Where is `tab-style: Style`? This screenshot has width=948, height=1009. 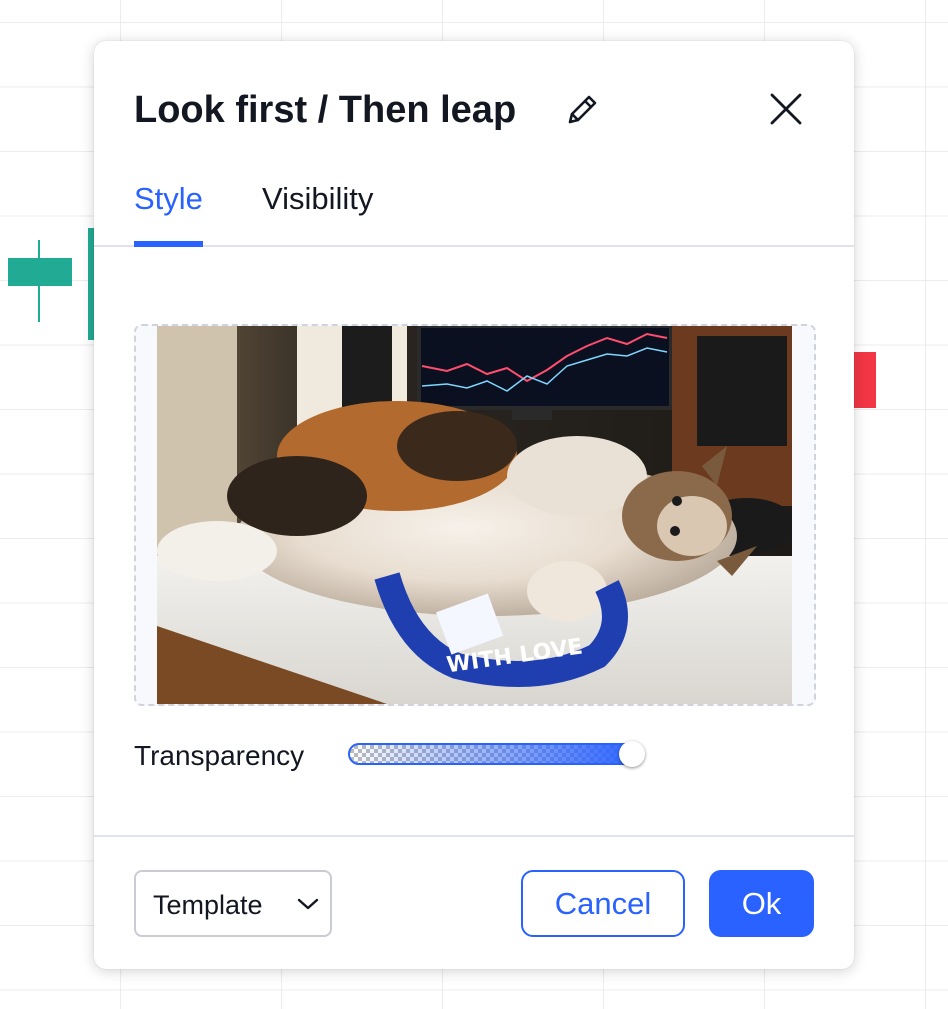
tab-style: Style is located at coordinates (168, 213).